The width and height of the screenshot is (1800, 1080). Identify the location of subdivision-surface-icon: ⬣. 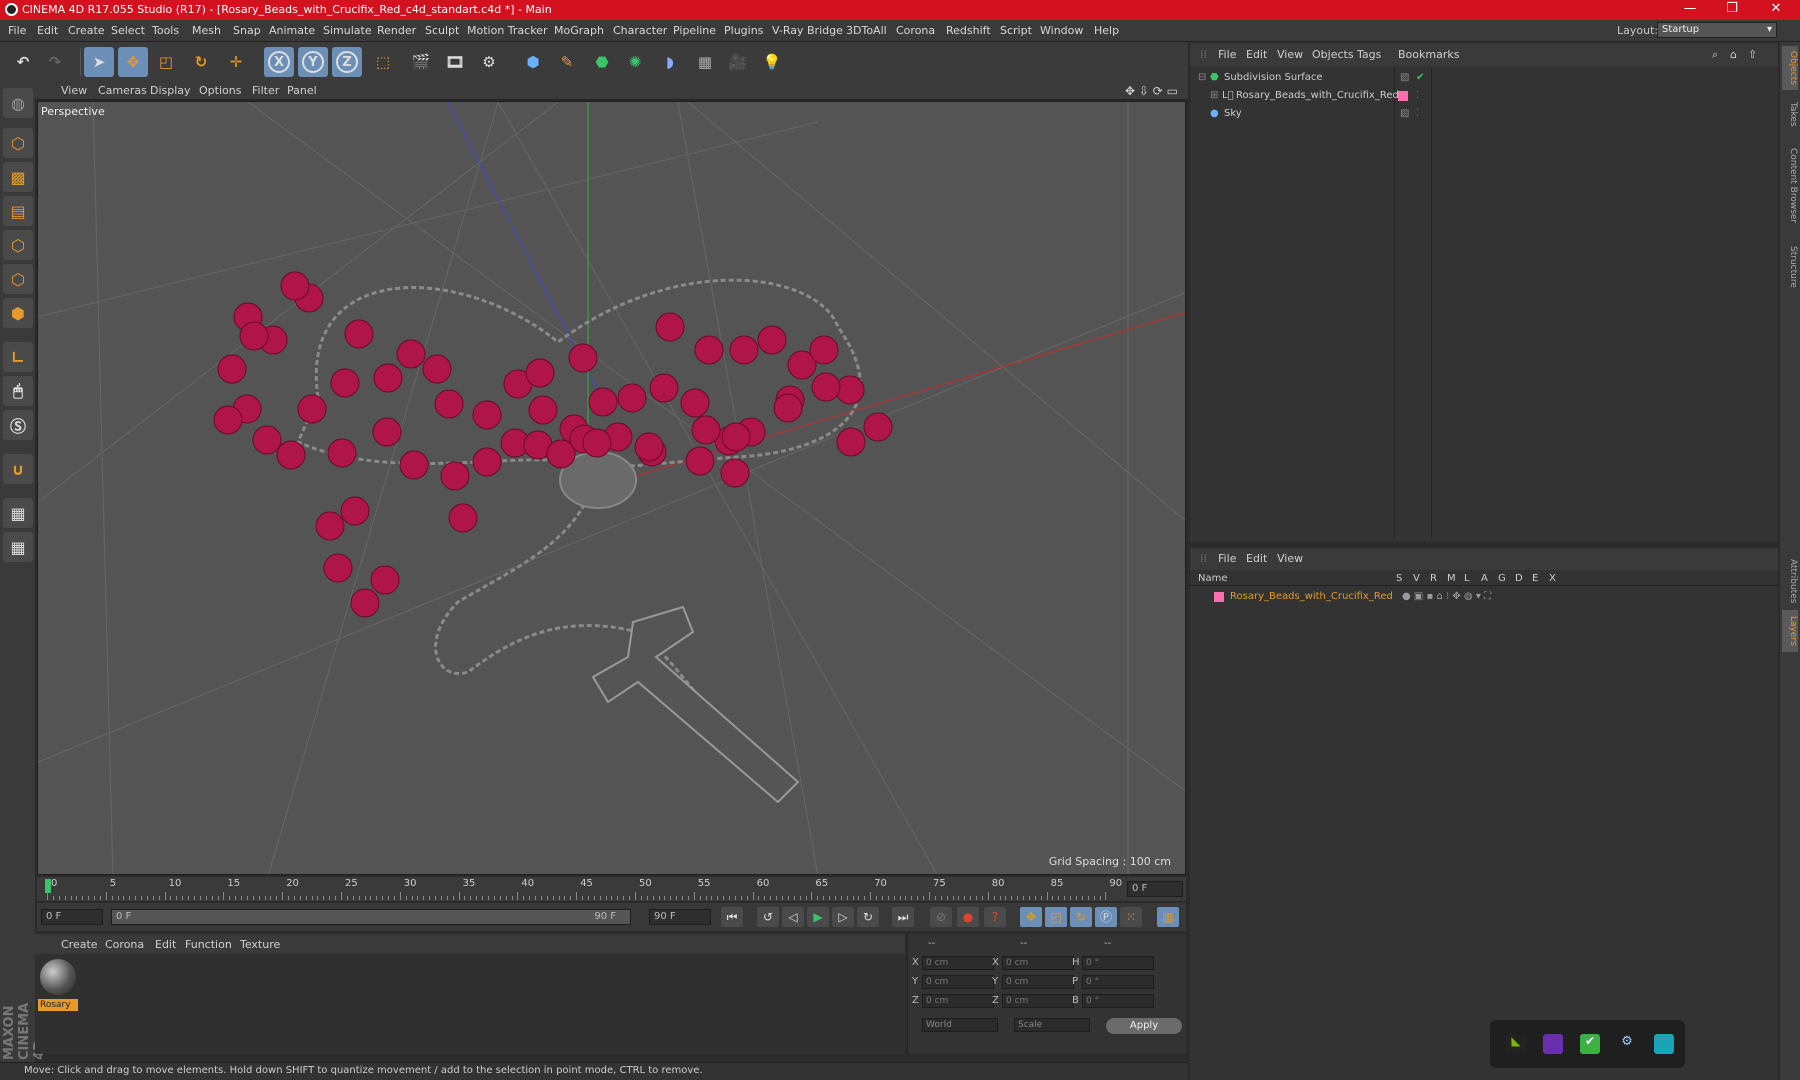
(602, 62).